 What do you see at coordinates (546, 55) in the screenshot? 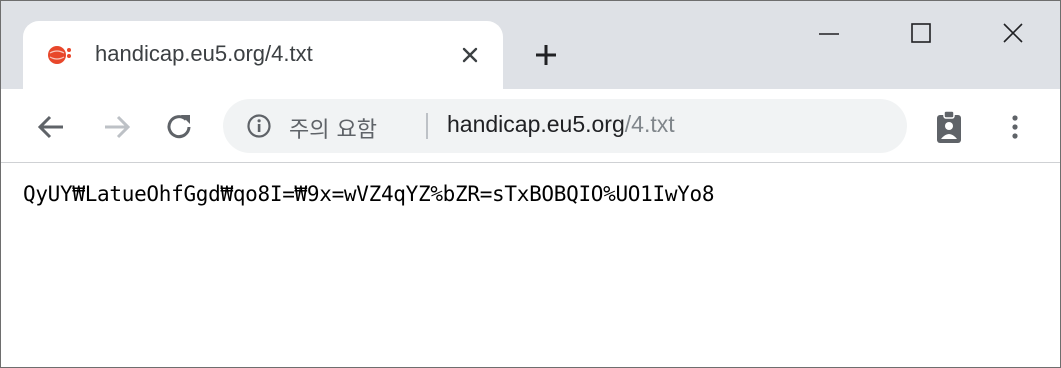
I see `new-tab-plus-icon` at bounding box center [546, 55].